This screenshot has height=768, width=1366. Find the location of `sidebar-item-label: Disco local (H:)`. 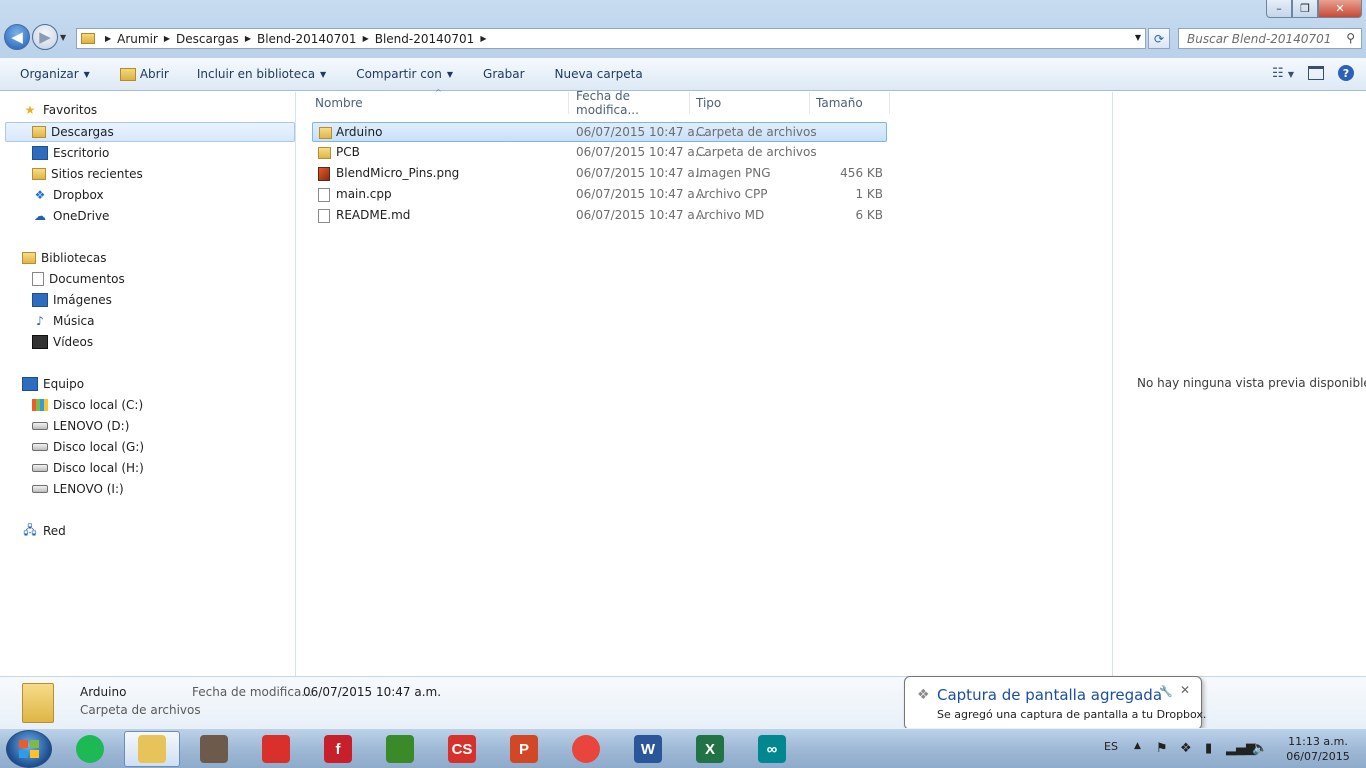

sidebar-item-label: Disco local (H:) is located at coordinates (98, 468).